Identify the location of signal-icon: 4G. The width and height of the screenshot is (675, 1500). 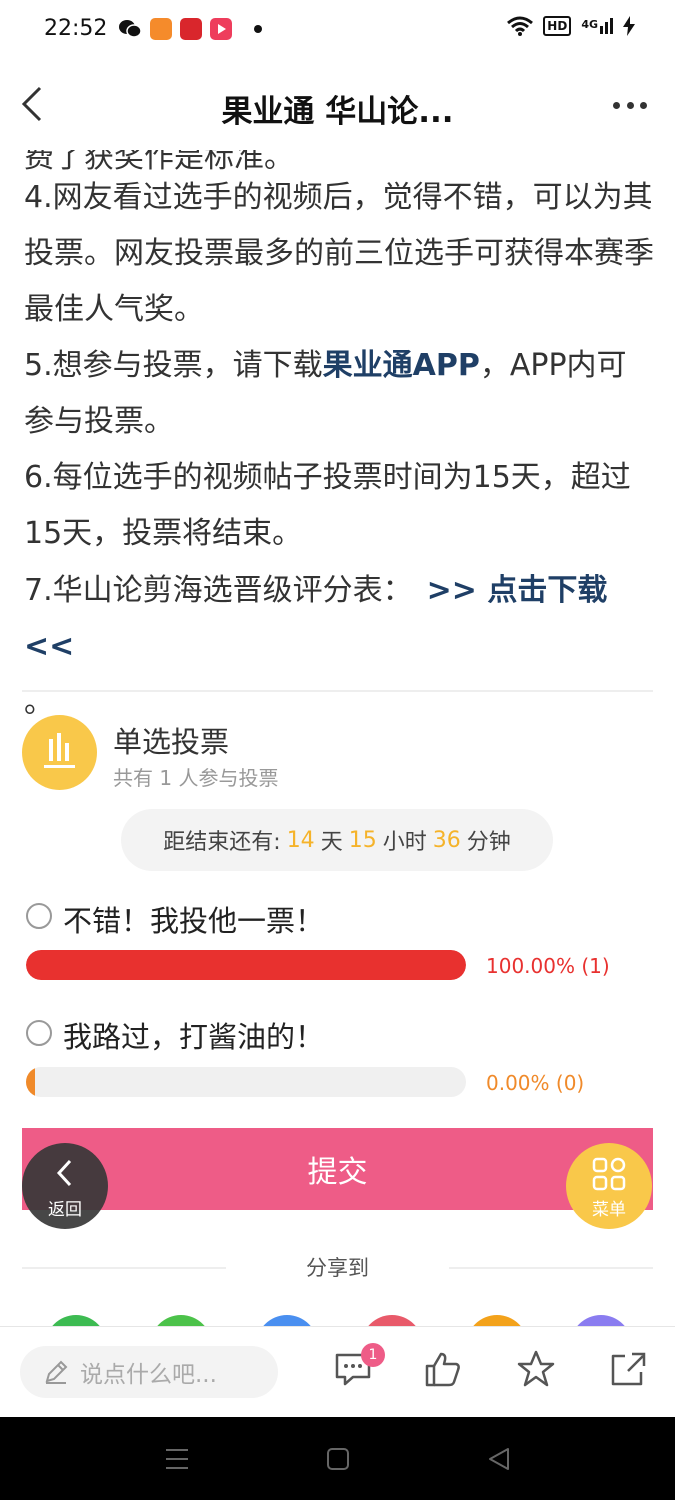
(597, 26).